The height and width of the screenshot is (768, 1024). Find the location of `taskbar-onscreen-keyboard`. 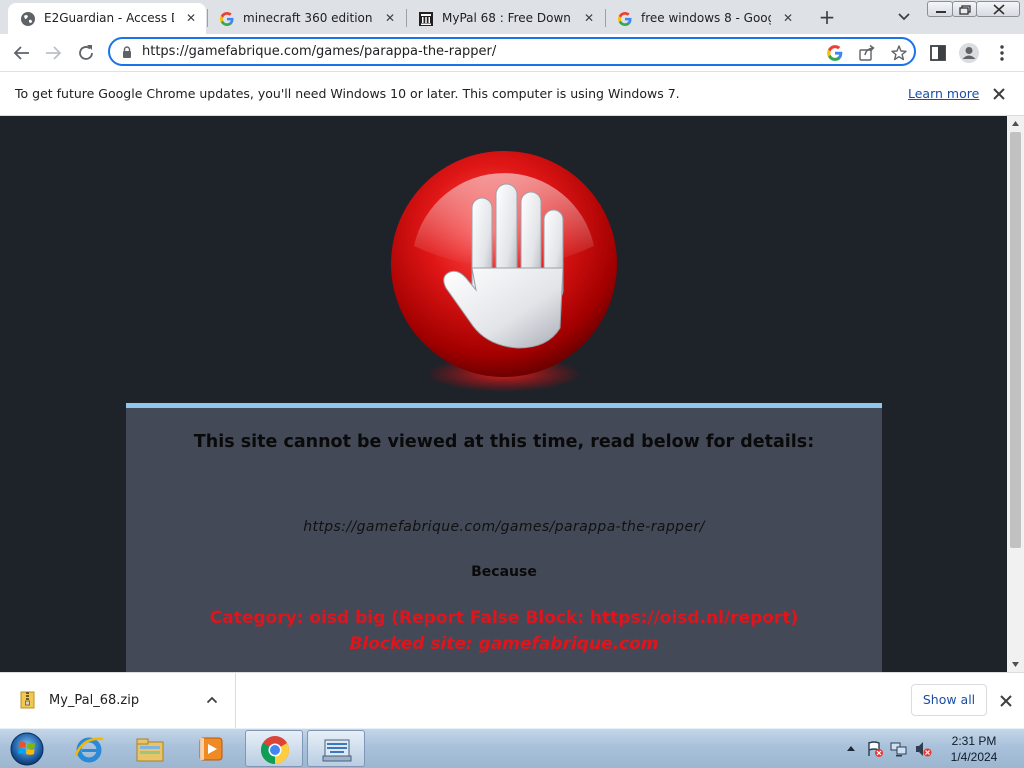

taskbar-onscreen-keyboard is located at coordinates (336, 748).